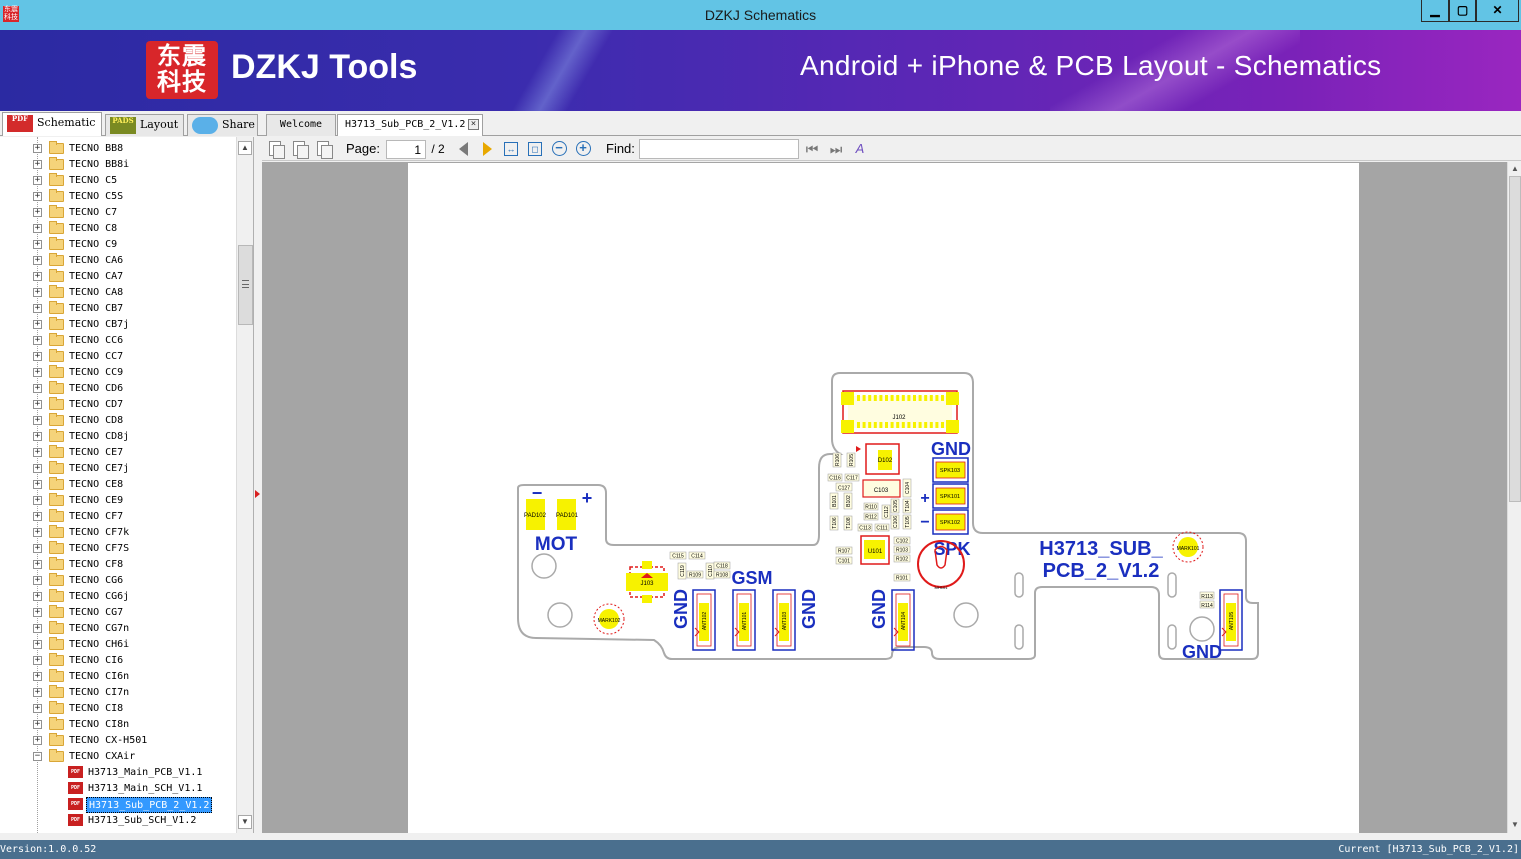 This screenshot has height=859, width=1521. What do you see at coordinates (118, 661) in the screenshot?
I see `tree-folder-item: + TECNO CI6` at bounding box center [118, 661].